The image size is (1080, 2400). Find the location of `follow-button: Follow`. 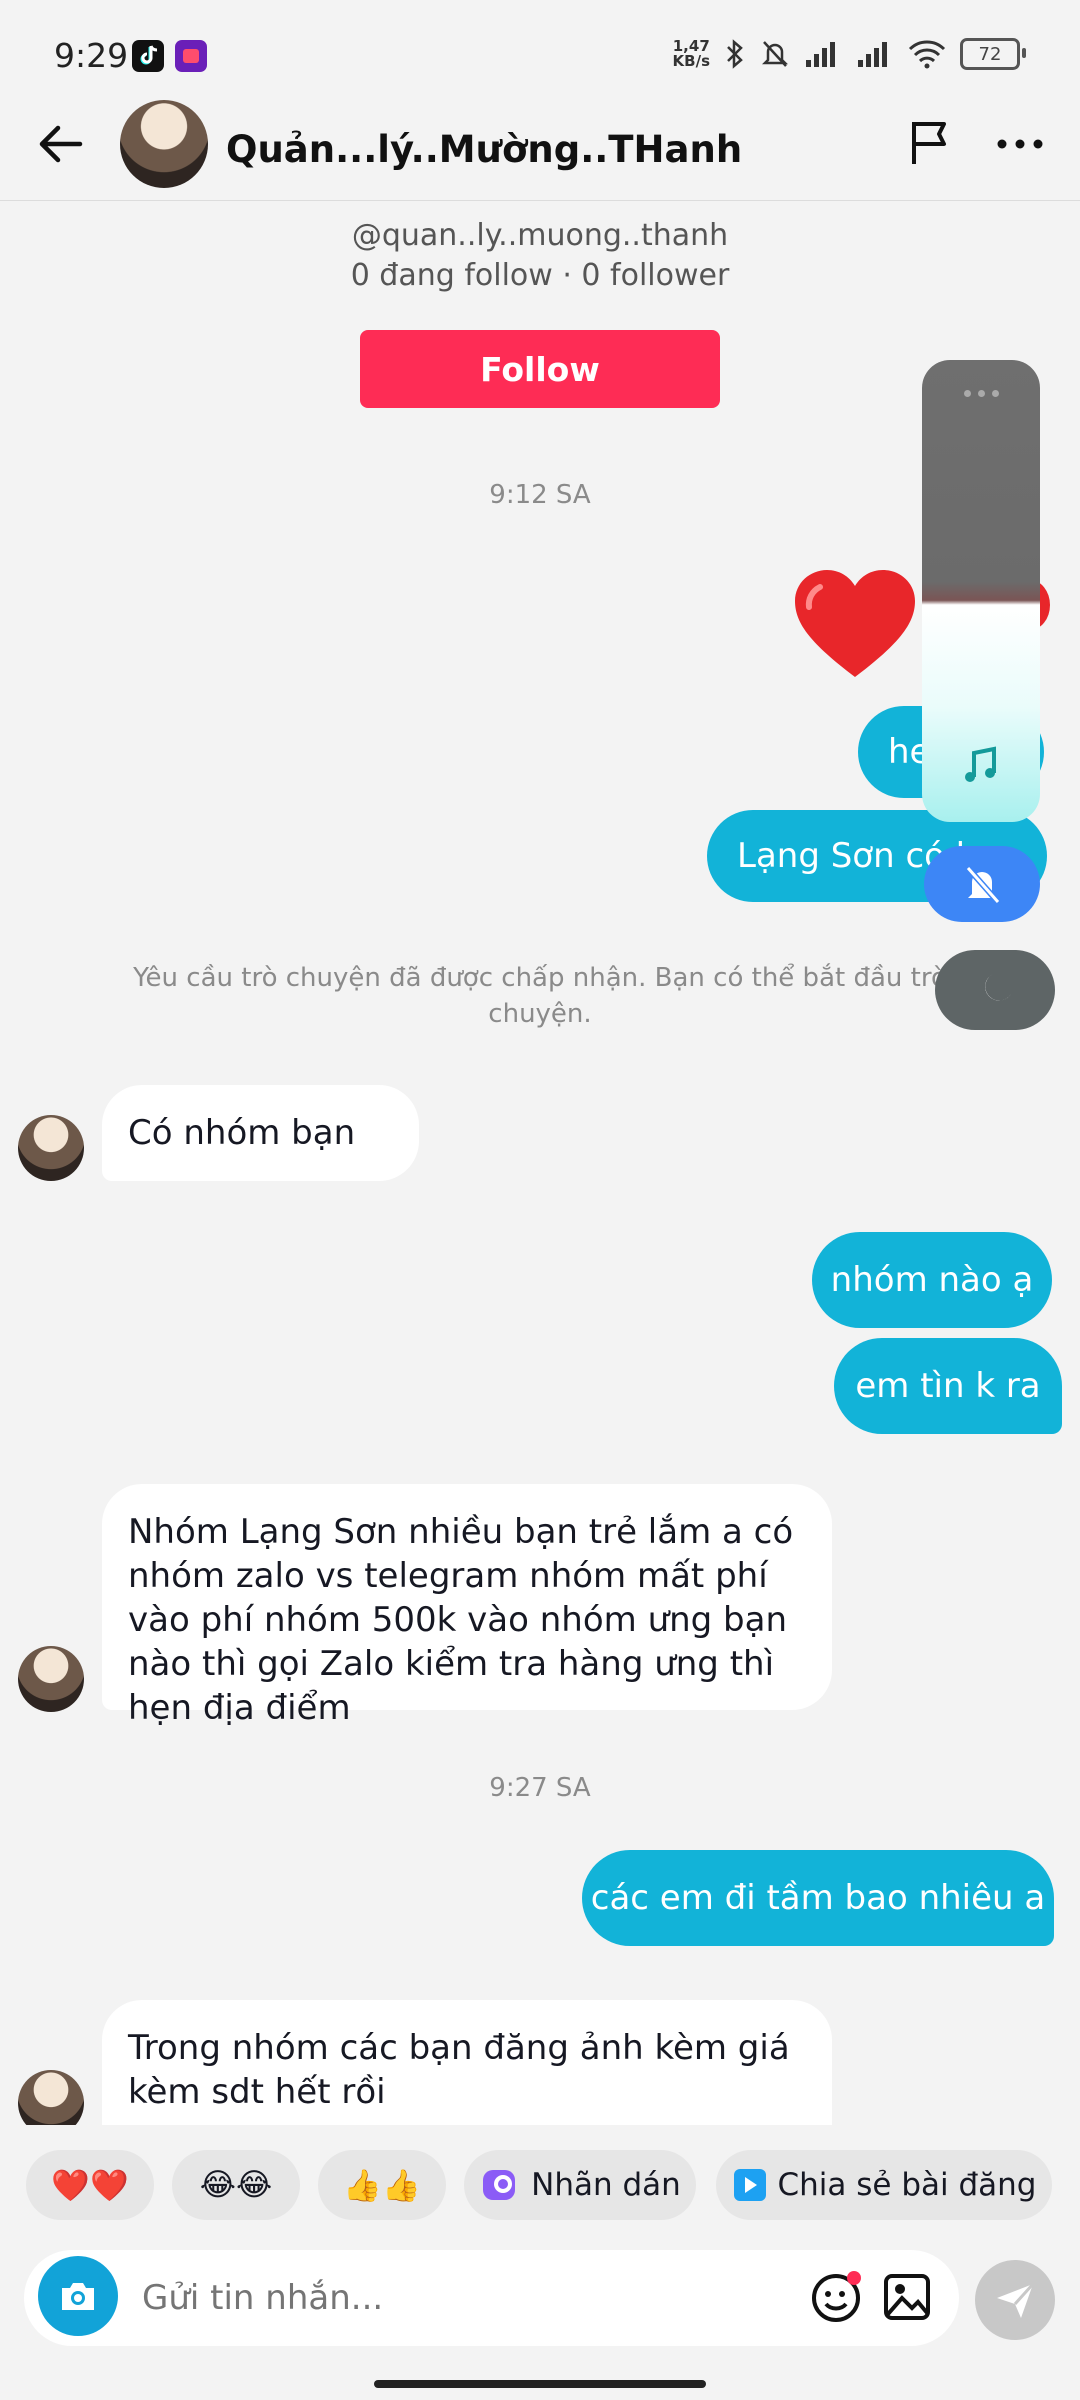

follow-button: Follow is located at coordinates (540, 369).